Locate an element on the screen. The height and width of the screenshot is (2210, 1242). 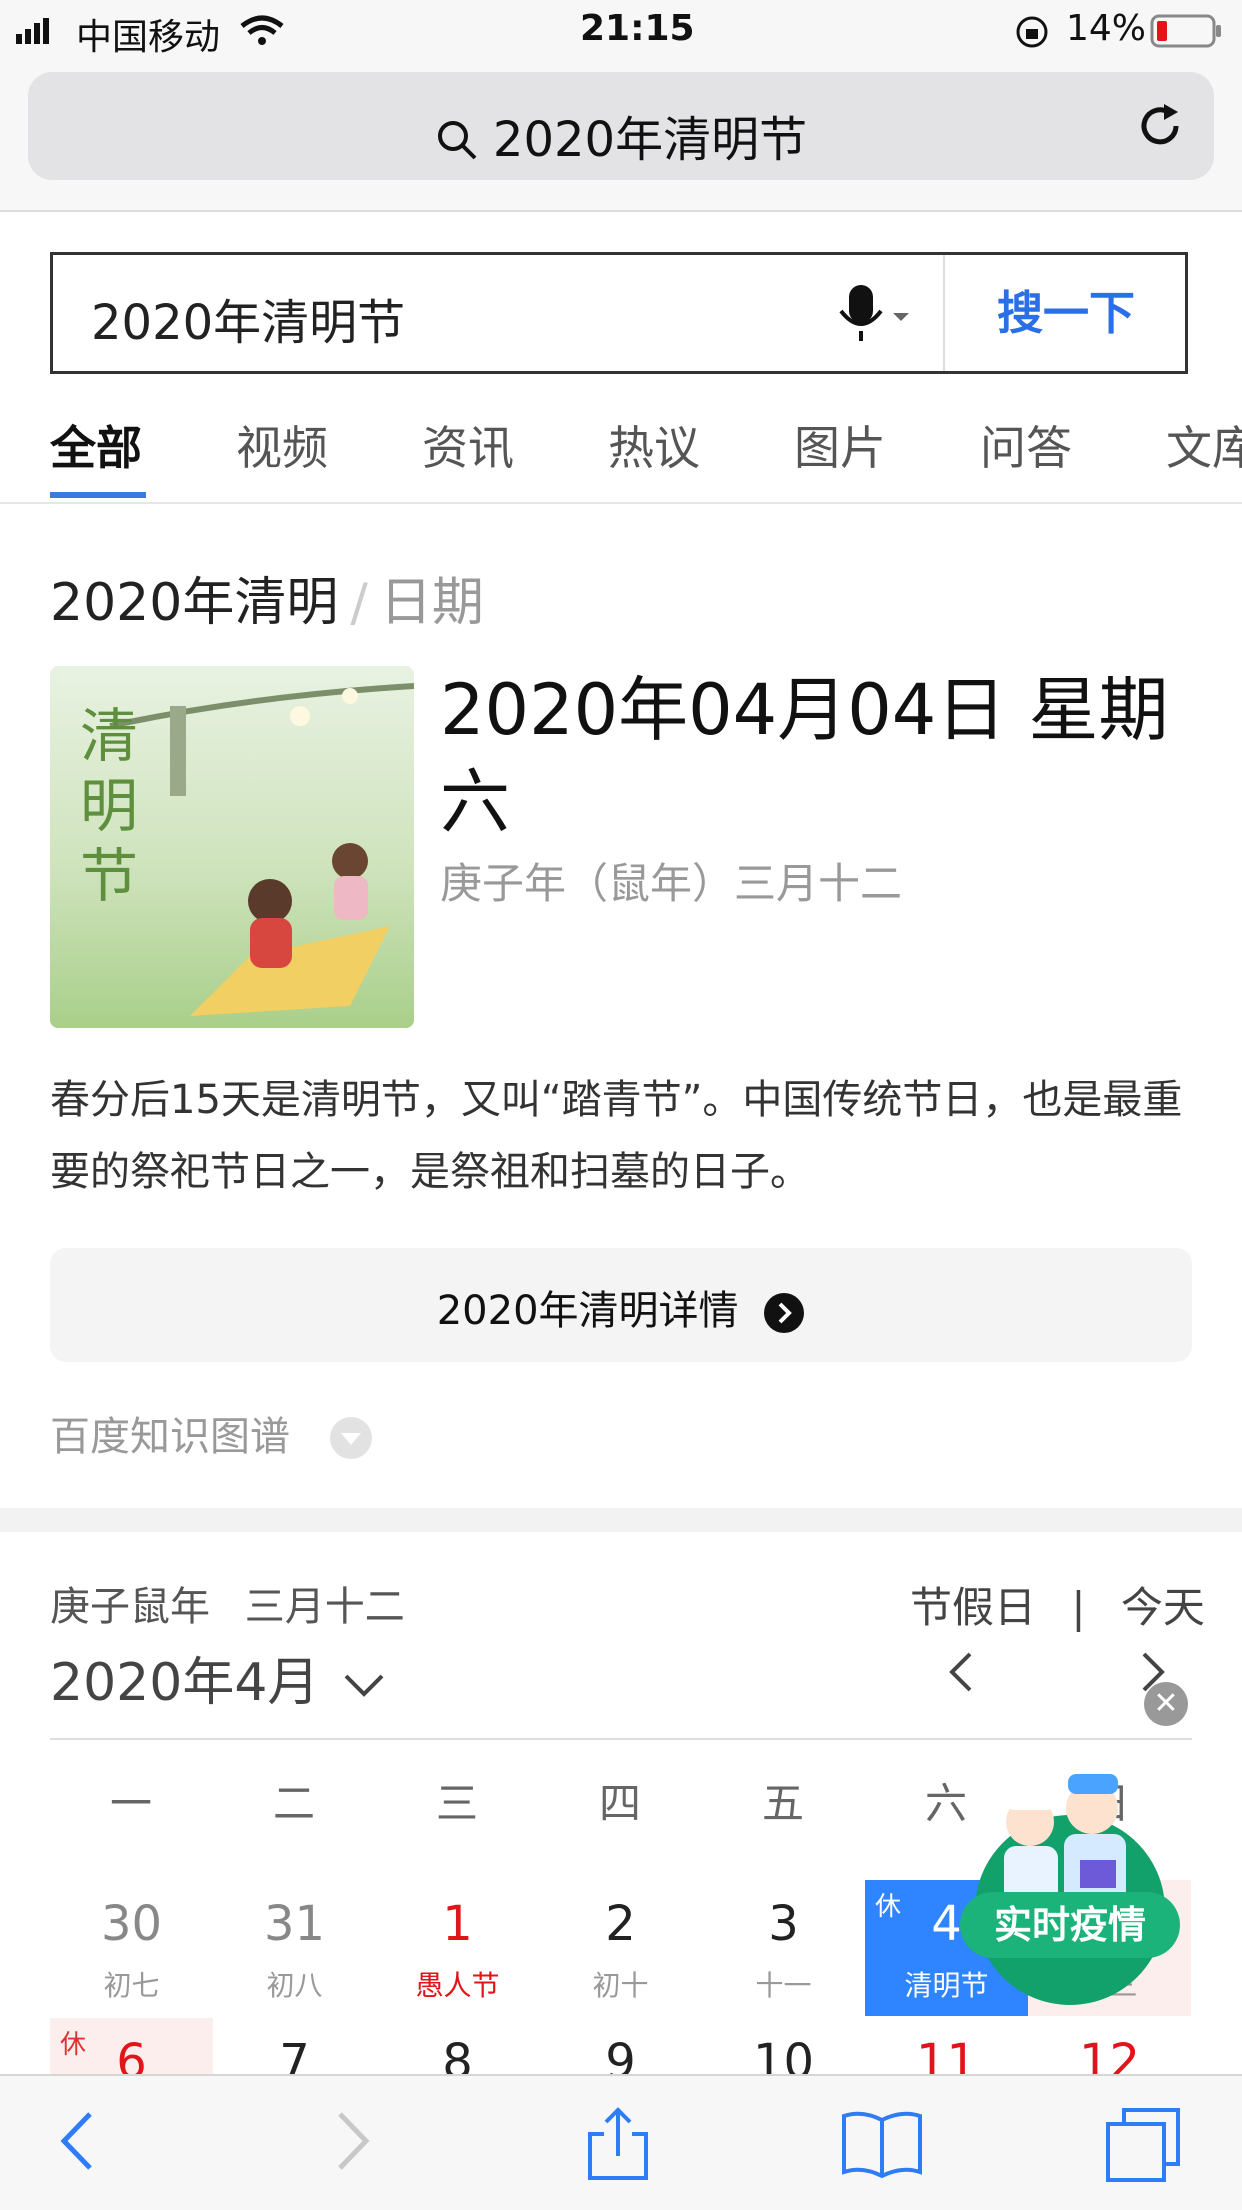
wifi-icon is located at coordinates (262, 30).